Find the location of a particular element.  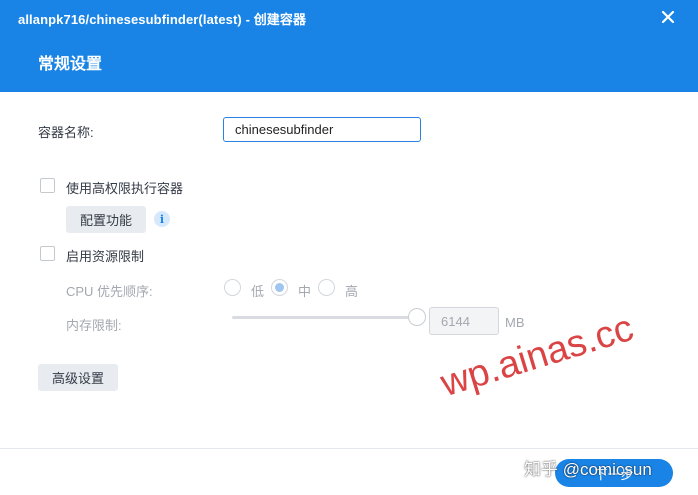

close-icon is located at coordinates (668, 17).